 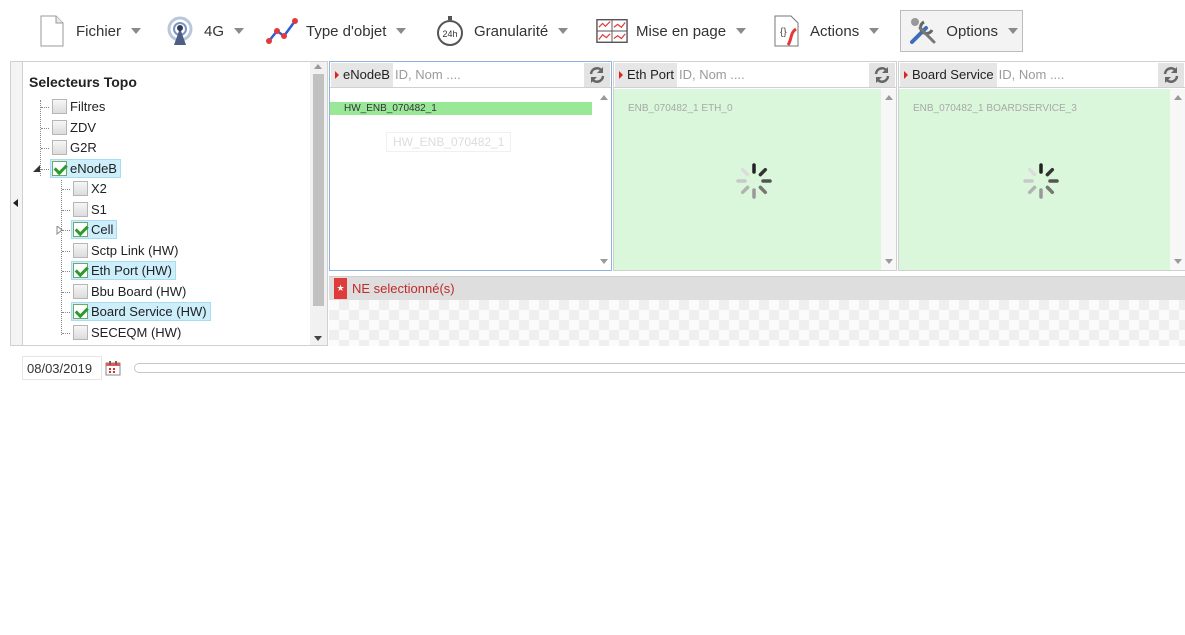 What do you see at coordinates (91, 209) in the screenshot?
I see `tree-node-s1: S1` at bounding box center [91, 209].